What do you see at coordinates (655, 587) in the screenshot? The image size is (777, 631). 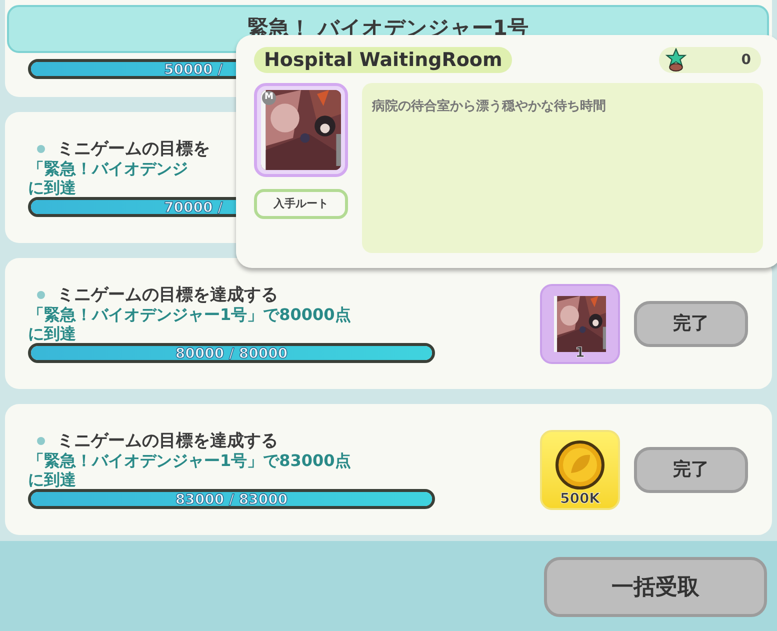 I see `claim-all-button: 一括受取` at bounding box center [655, 587].